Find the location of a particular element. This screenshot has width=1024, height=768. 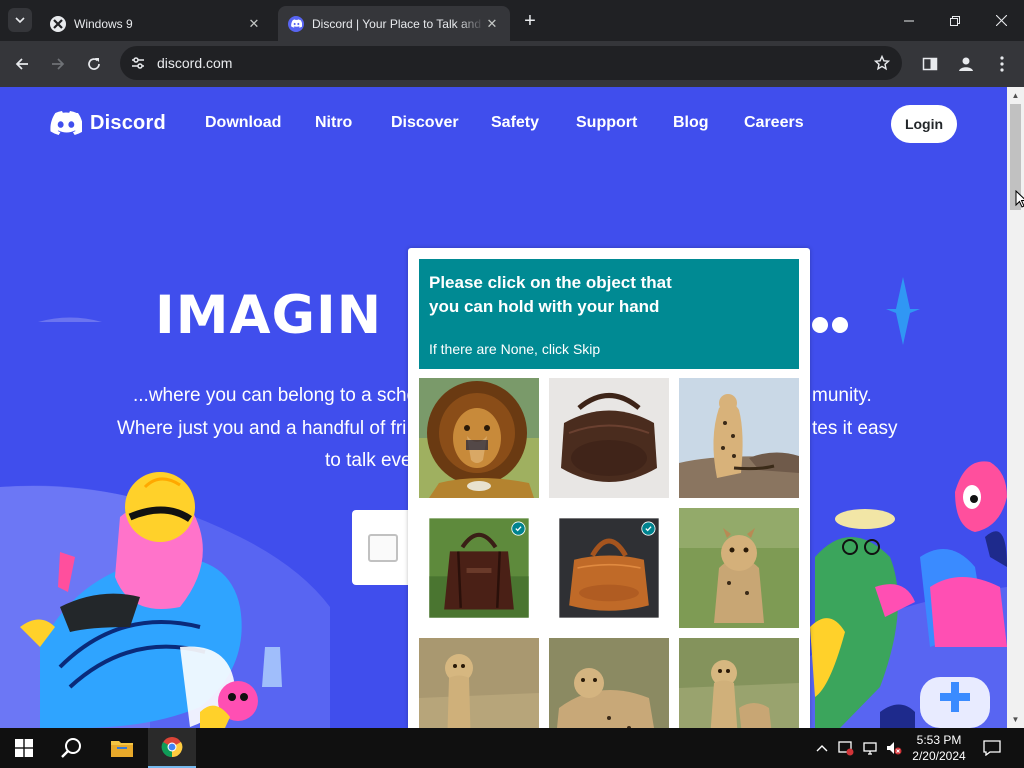

notification-icon is located at coordinates (992, 748).